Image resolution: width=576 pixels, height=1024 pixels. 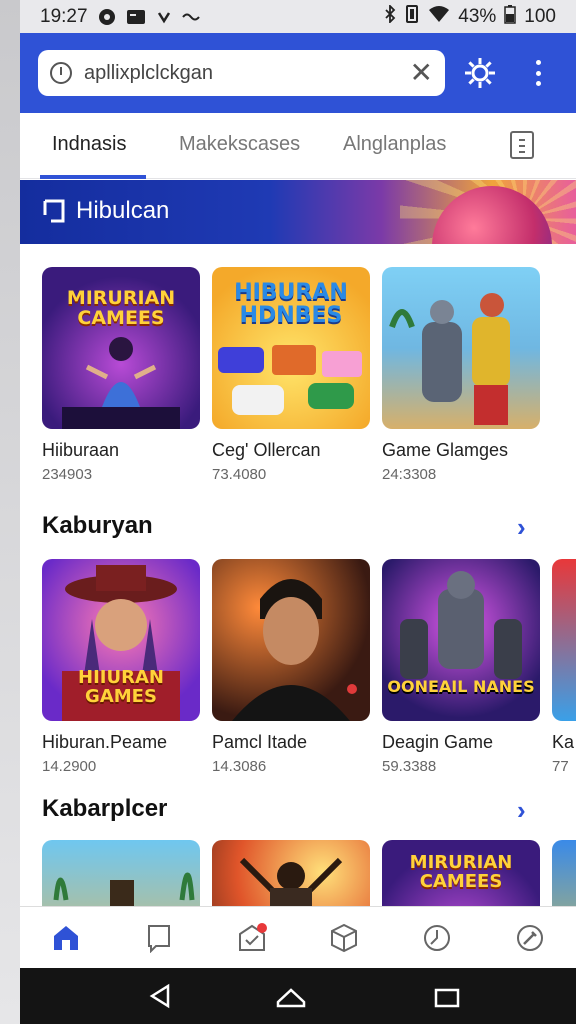 I want to click on message-icon, so click(x=136, y=17).